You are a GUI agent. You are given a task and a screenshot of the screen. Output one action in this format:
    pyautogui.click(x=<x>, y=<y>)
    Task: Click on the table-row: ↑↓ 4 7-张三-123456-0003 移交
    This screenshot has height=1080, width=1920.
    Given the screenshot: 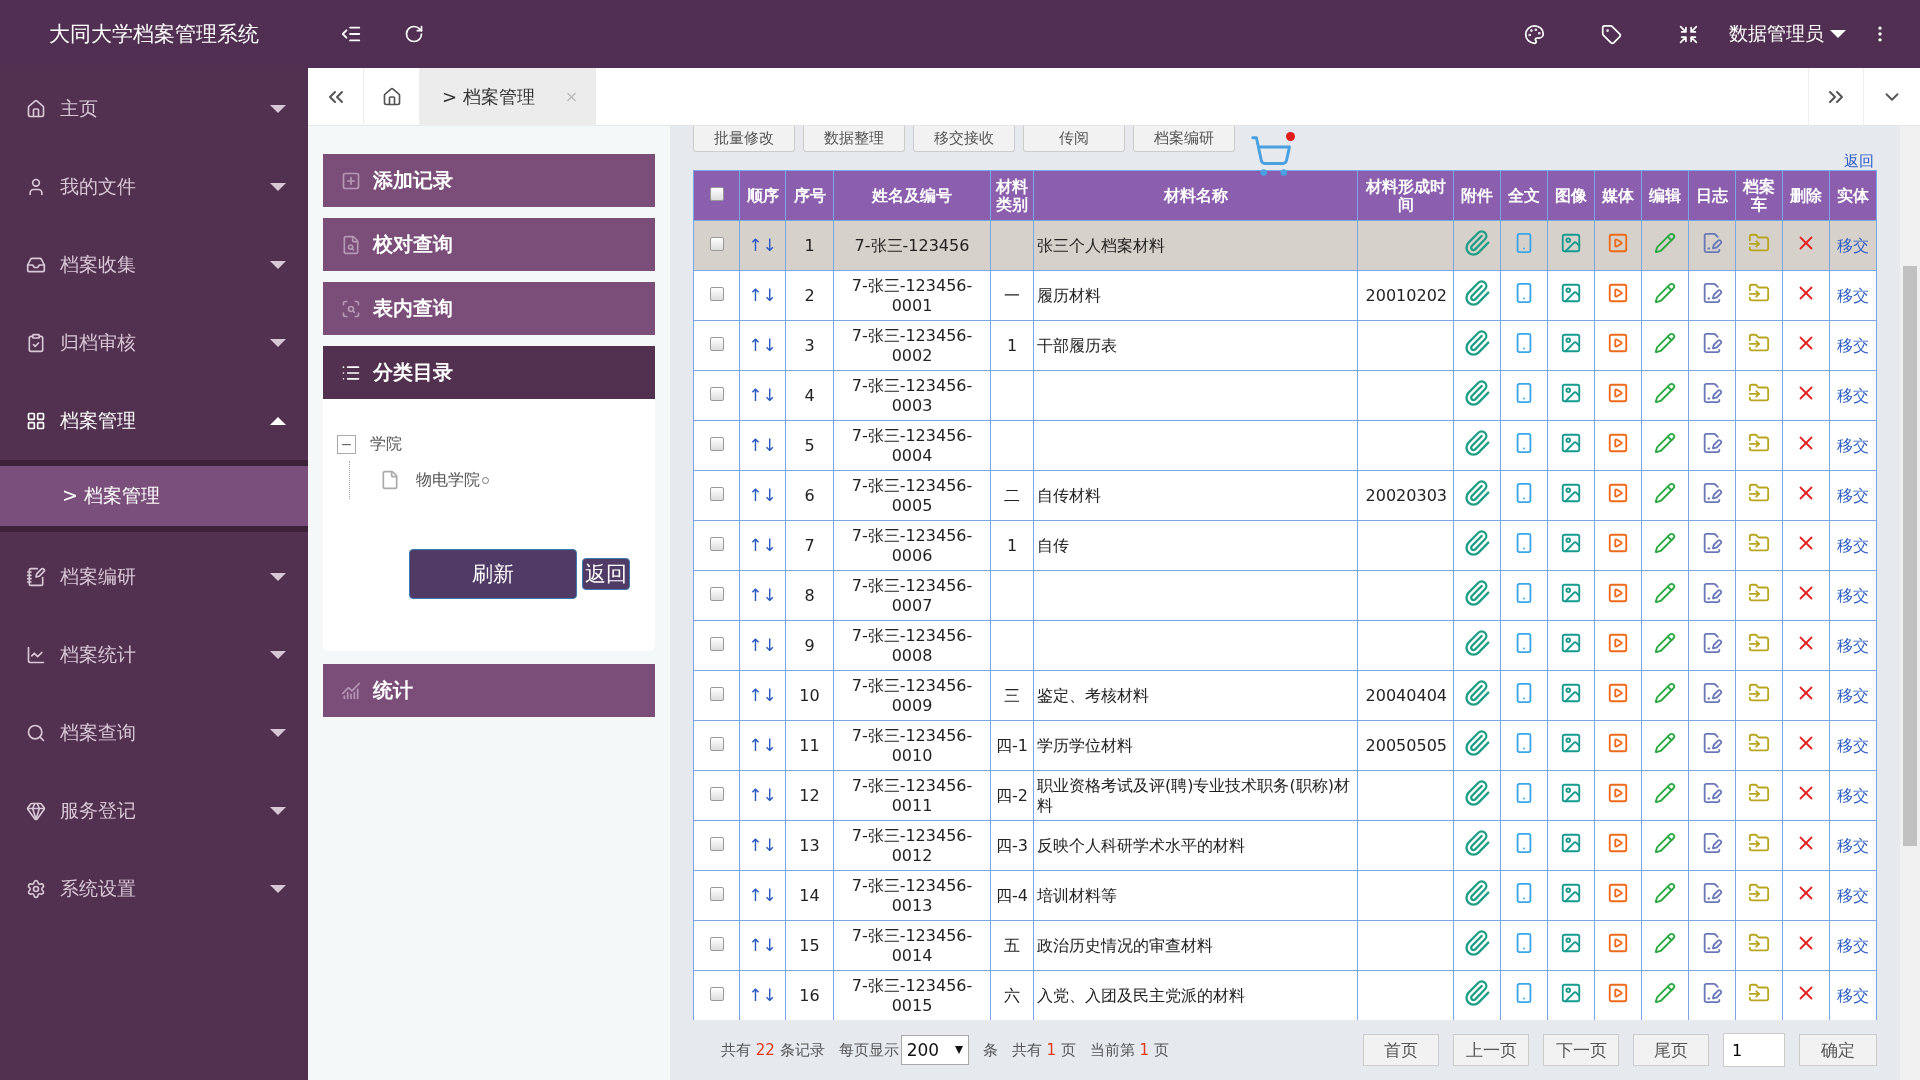 What is the action you would take?
    pyautogui.click(x=1285, y=395)
    